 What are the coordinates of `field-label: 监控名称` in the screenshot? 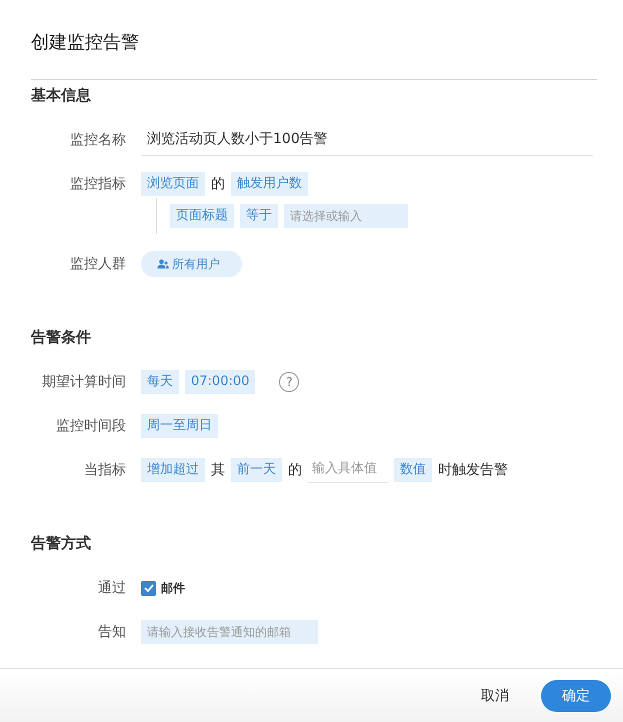 It's located at (98, 140).